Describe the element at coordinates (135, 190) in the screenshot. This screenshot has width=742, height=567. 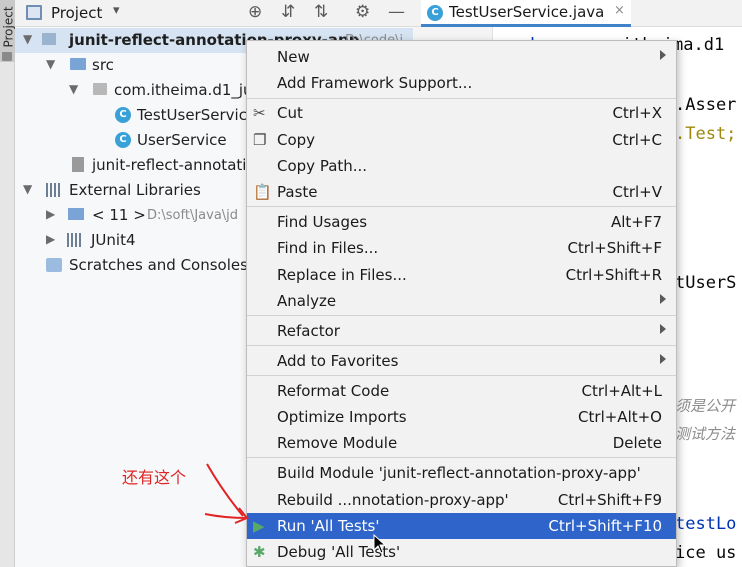
I see `external-libraries-label: External Libraries` at that location.